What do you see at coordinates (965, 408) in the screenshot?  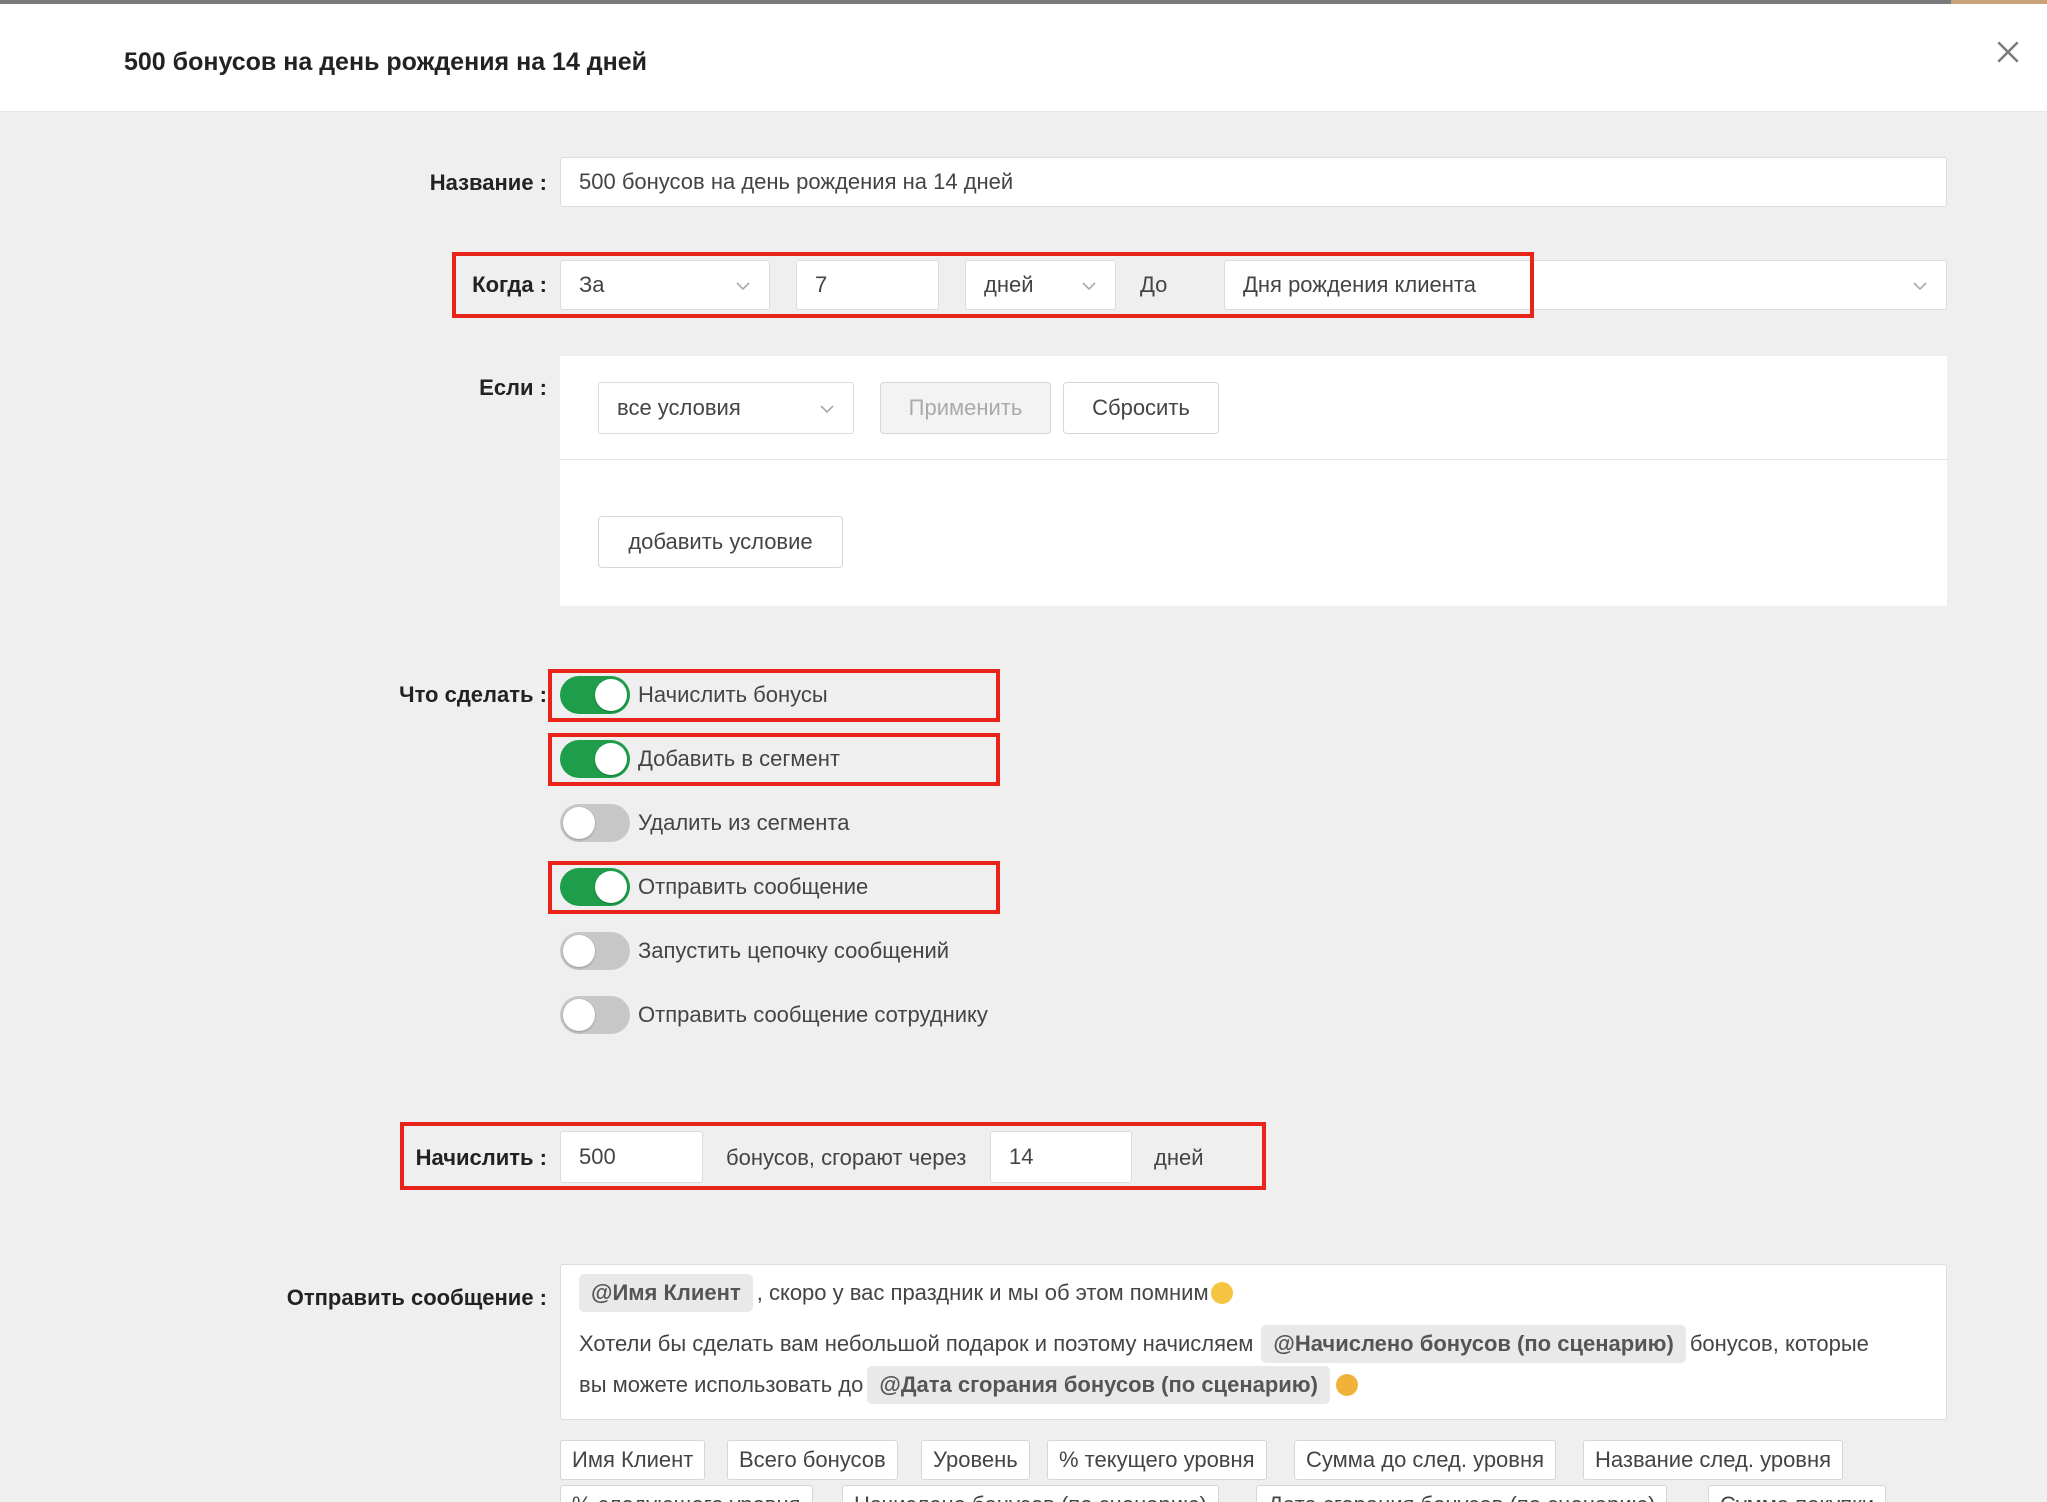 I see `apply-button: Применить` at bounding box center [965, 408].